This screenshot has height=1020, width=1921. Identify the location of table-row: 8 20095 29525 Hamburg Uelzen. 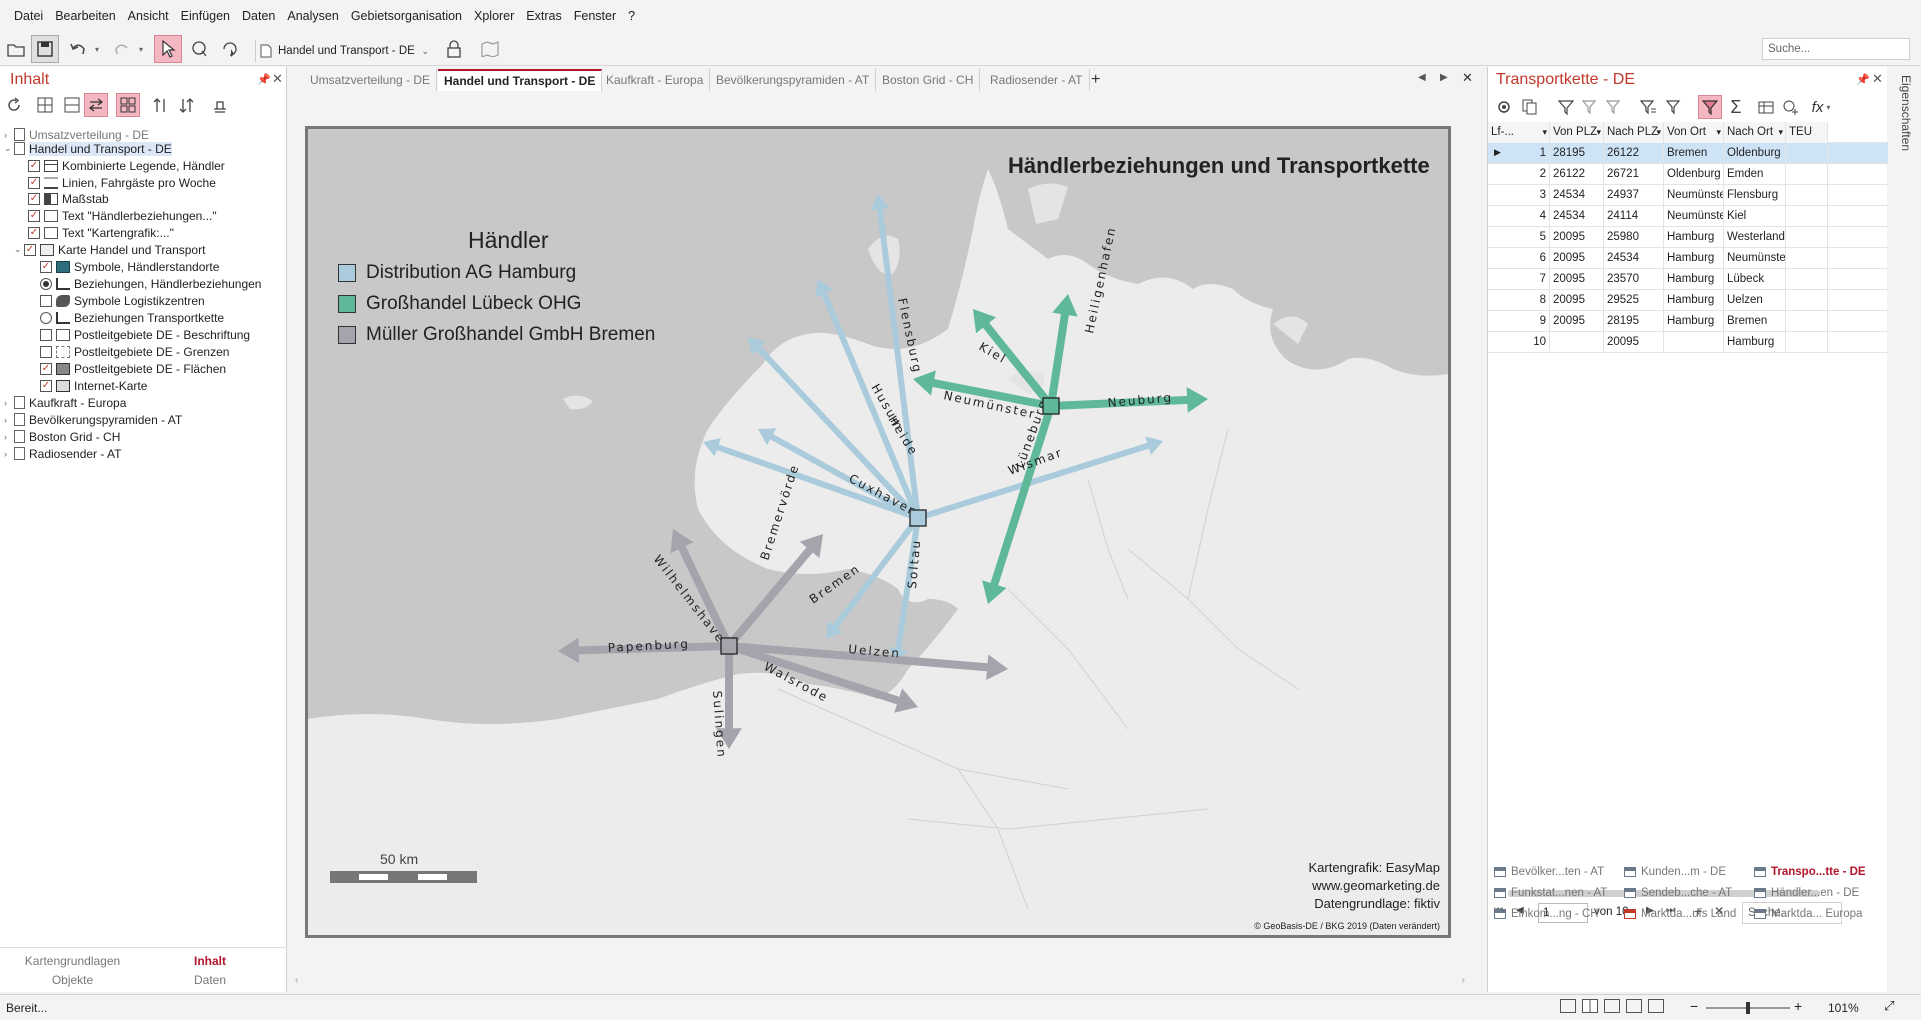
(1688, 300).